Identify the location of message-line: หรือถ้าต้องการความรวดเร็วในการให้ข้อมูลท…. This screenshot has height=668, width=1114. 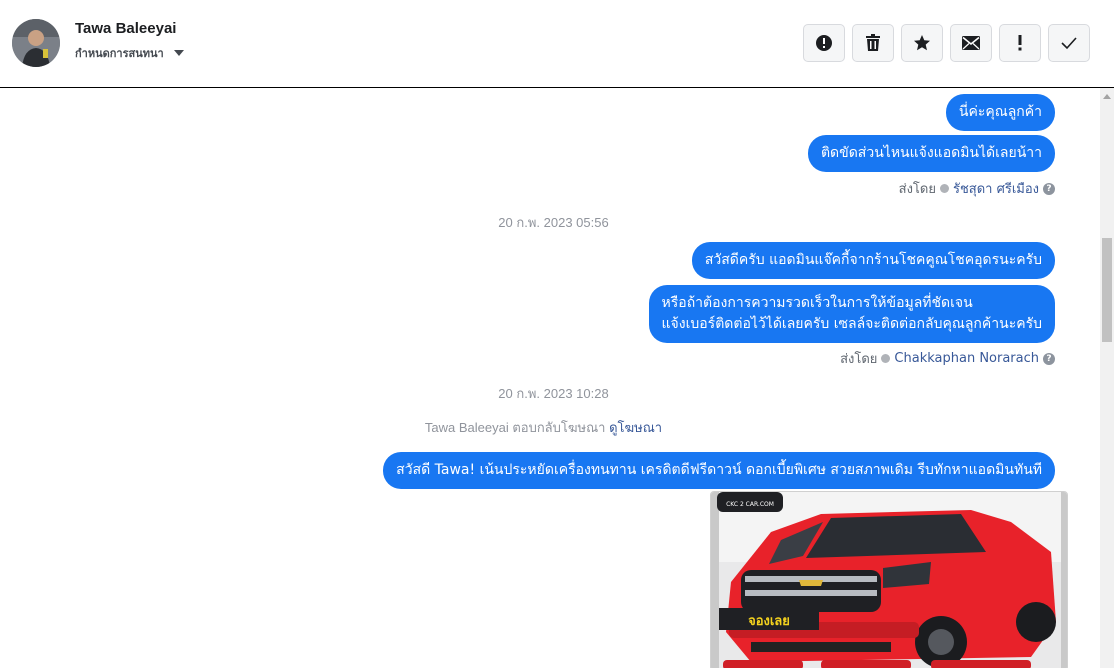
(817, 303).